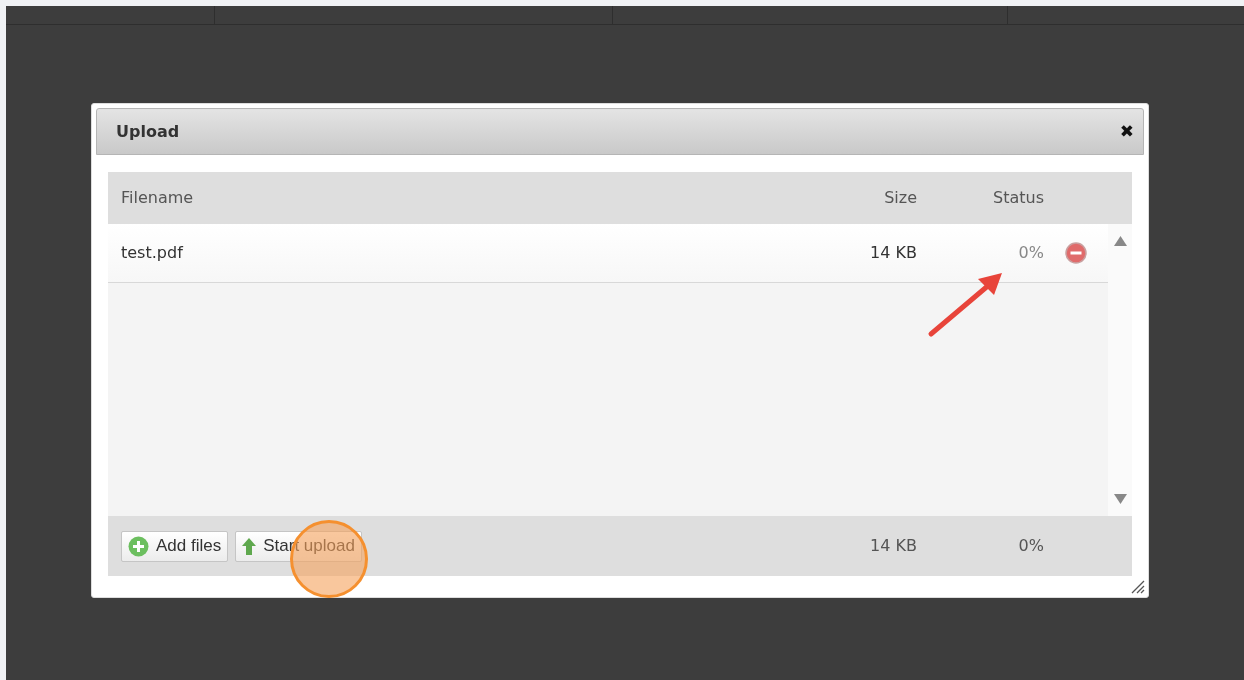 This screenshot has width=1244, height=680. I want to click on scrollbar, so click(1120, 370).